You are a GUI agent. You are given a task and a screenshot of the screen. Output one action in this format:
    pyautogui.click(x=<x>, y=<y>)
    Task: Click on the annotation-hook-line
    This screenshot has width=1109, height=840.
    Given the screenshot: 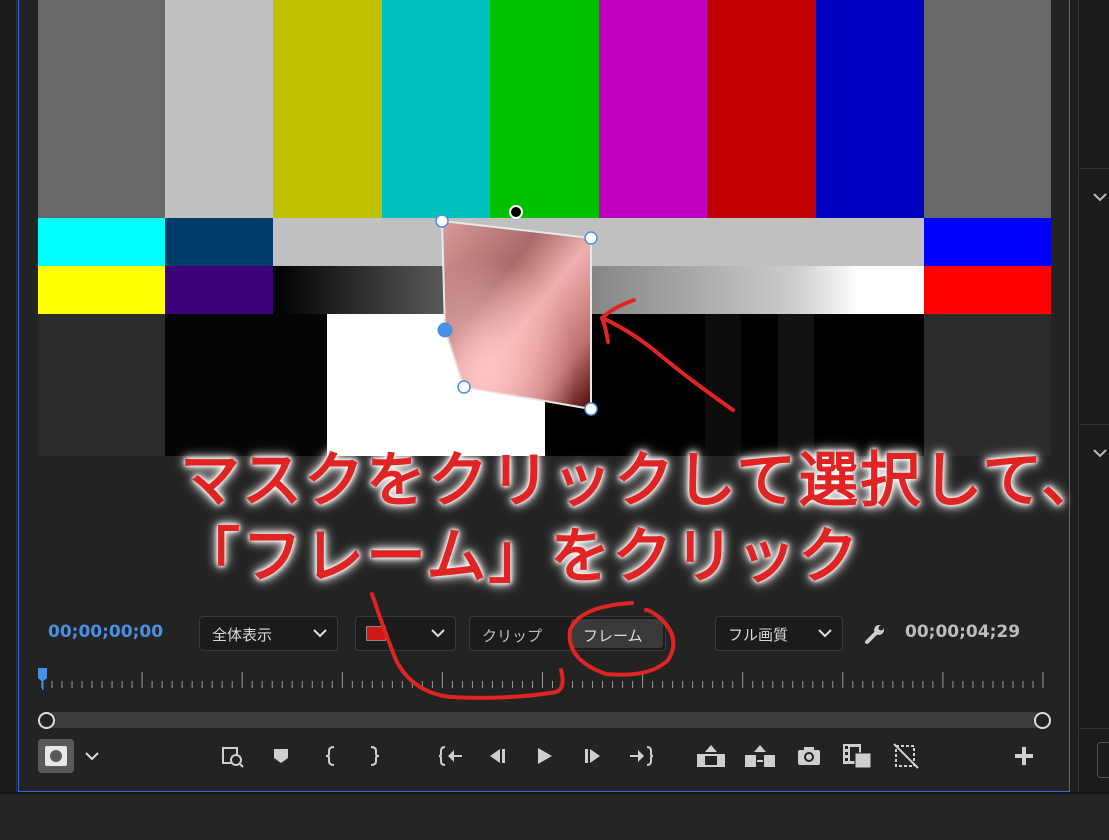 What is the action you would take?
    pyautogui.click(x=467, y=646)
    